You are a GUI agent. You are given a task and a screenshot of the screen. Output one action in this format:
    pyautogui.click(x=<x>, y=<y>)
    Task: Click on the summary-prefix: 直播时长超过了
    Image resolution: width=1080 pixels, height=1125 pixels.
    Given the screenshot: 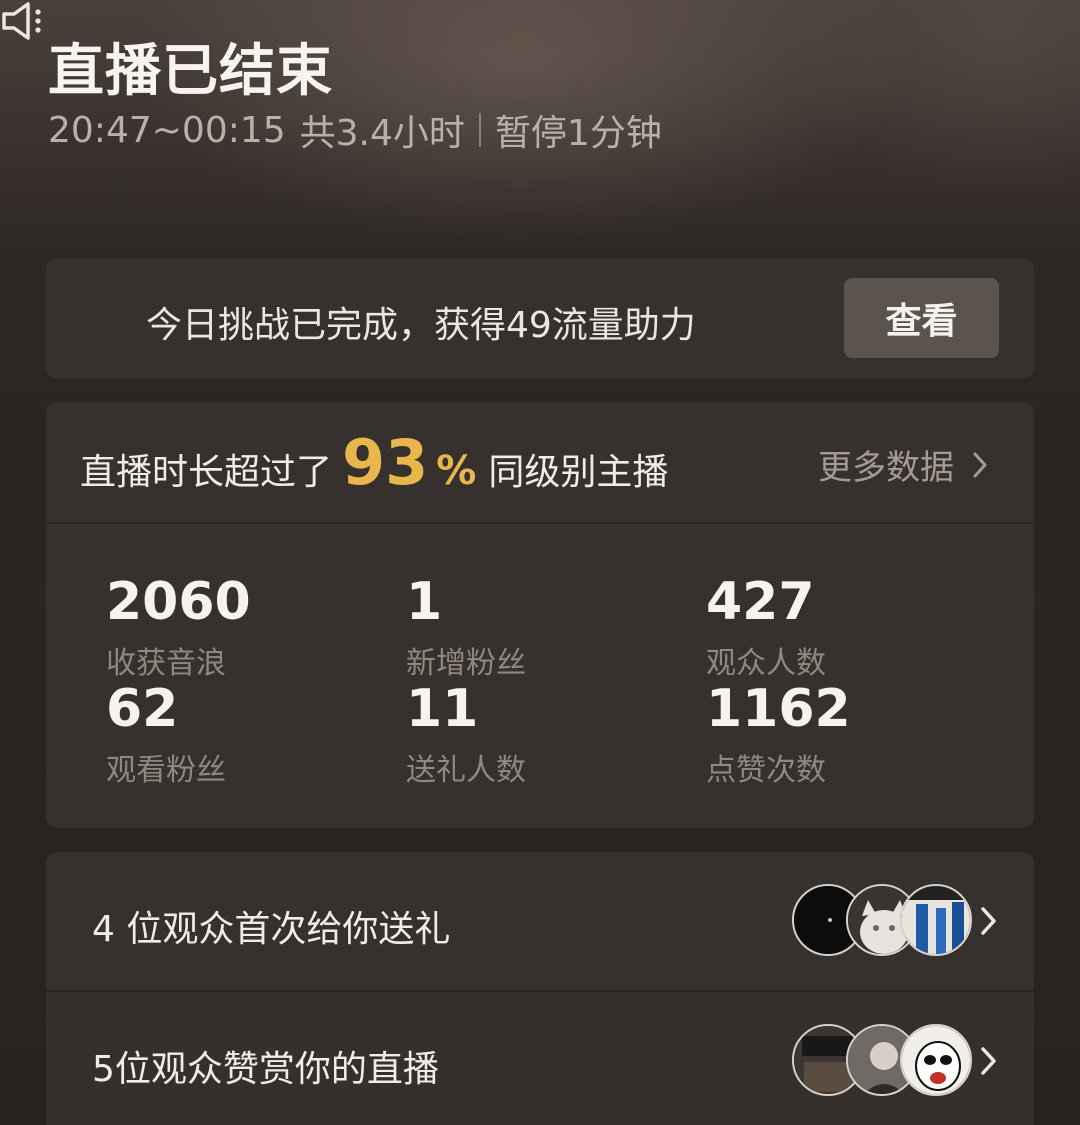 What is the action you would take?
    pyautogui.click(x=206, y=472)
    